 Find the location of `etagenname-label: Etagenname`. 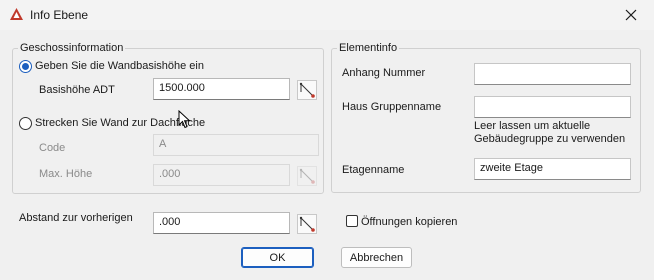

etagenname-label: Etagenname is located at coordinates (373, 170).